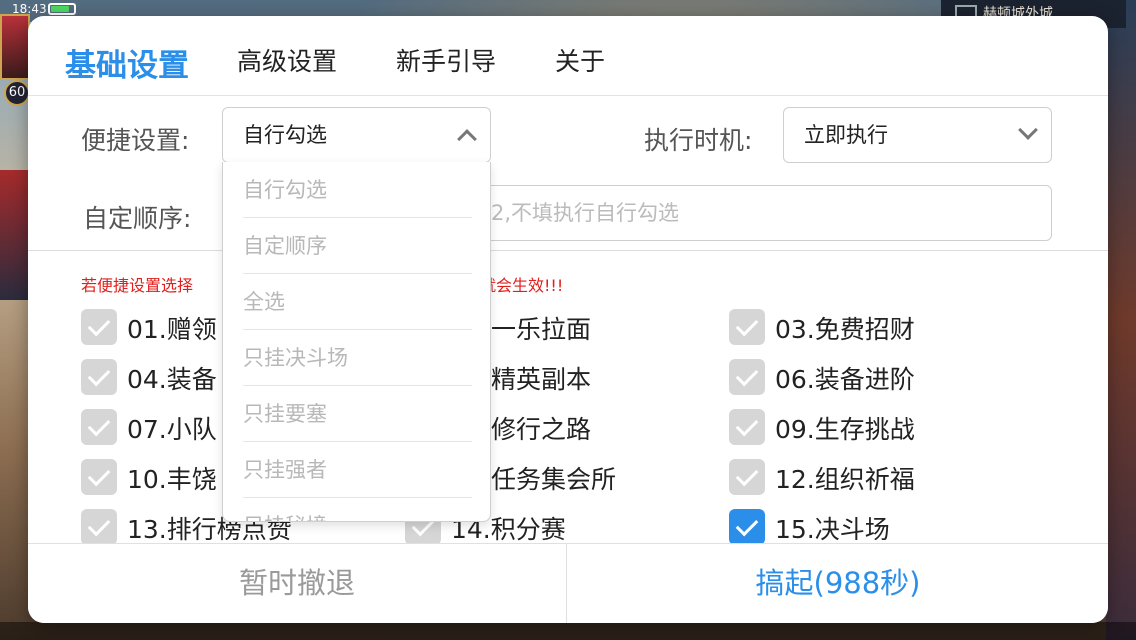 Image resolution: width=1136 pixels, height=640 pixels. What do you see at coordinates (287, 60) in the screenshot?
I see `tab-advanced-settings: 高级设置` at bounding box center [287, 60].